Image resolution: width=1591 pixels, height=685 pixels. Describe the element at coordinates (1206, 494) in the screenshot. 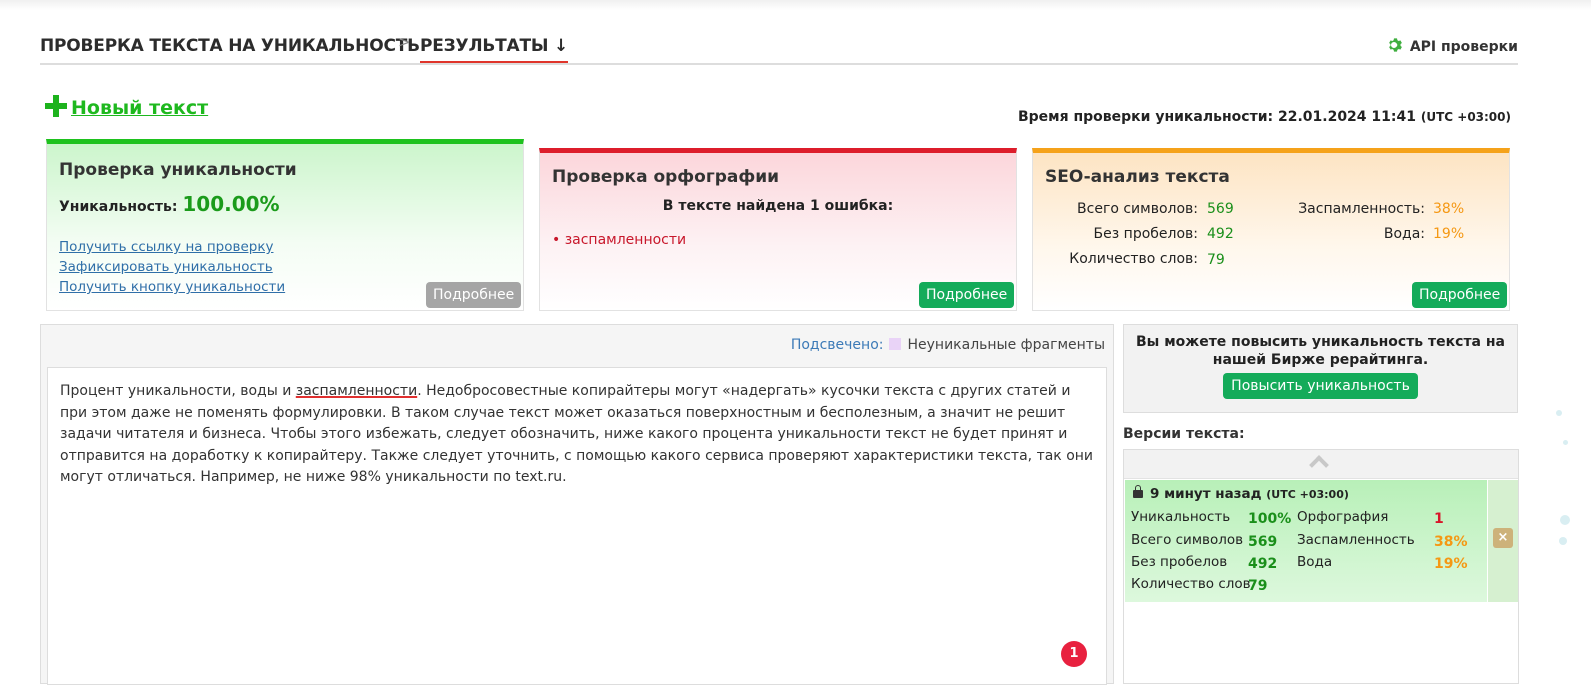

I see `version-ago: 9 минут назад` at that location.